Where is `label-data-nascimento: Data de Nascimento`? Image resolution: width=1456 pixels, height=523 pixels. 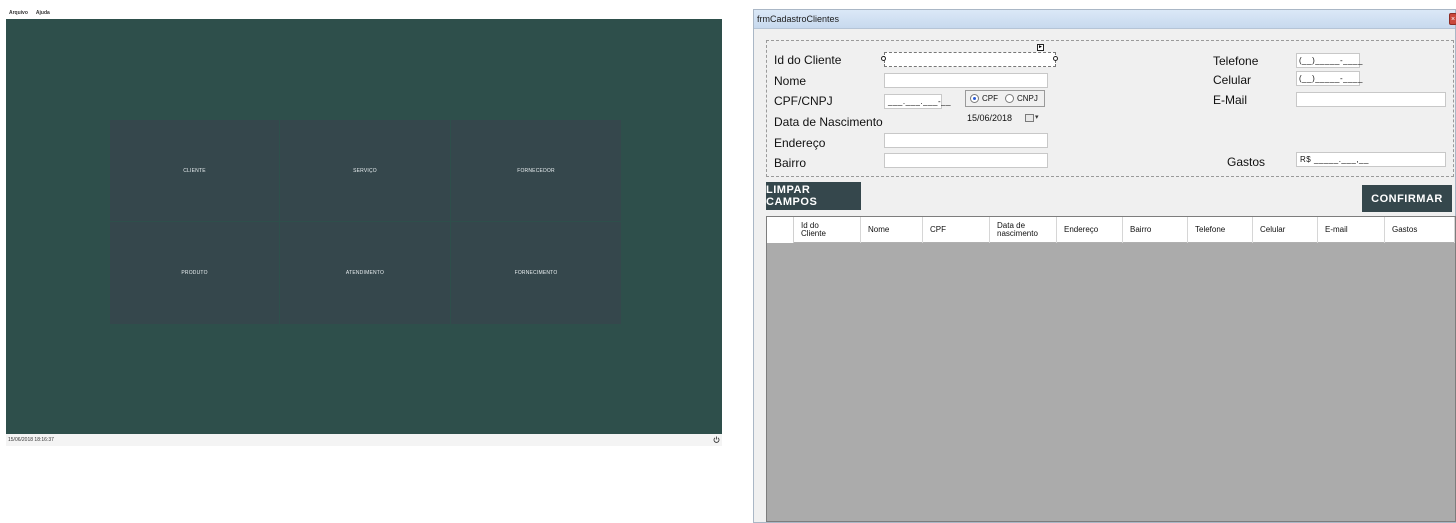 label-data-nascimento: Data de Nascimento is located at coordinates (828, 122).